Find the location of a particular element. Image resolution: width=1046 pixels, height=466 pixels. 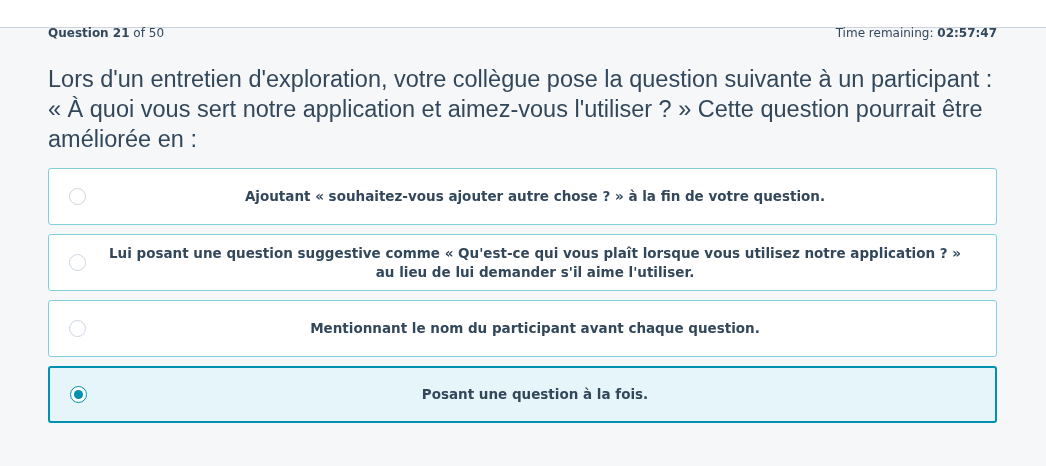

answer-option: Posant une question à la fois. is located at coordinates (522, 394).